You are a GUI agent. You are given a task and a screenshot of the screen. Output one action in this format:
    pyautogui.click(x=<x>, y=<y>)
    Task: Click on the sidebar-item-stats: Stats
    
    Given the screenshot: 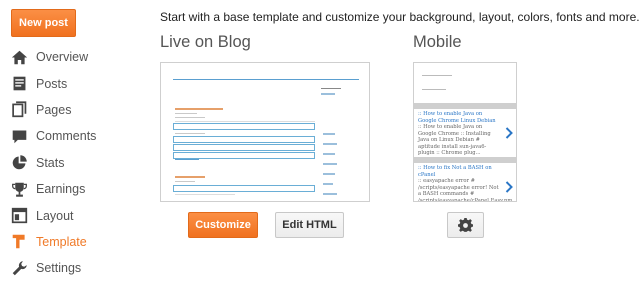 What is the action you would take?
    pyautogui.click(x=75, y=163)
    